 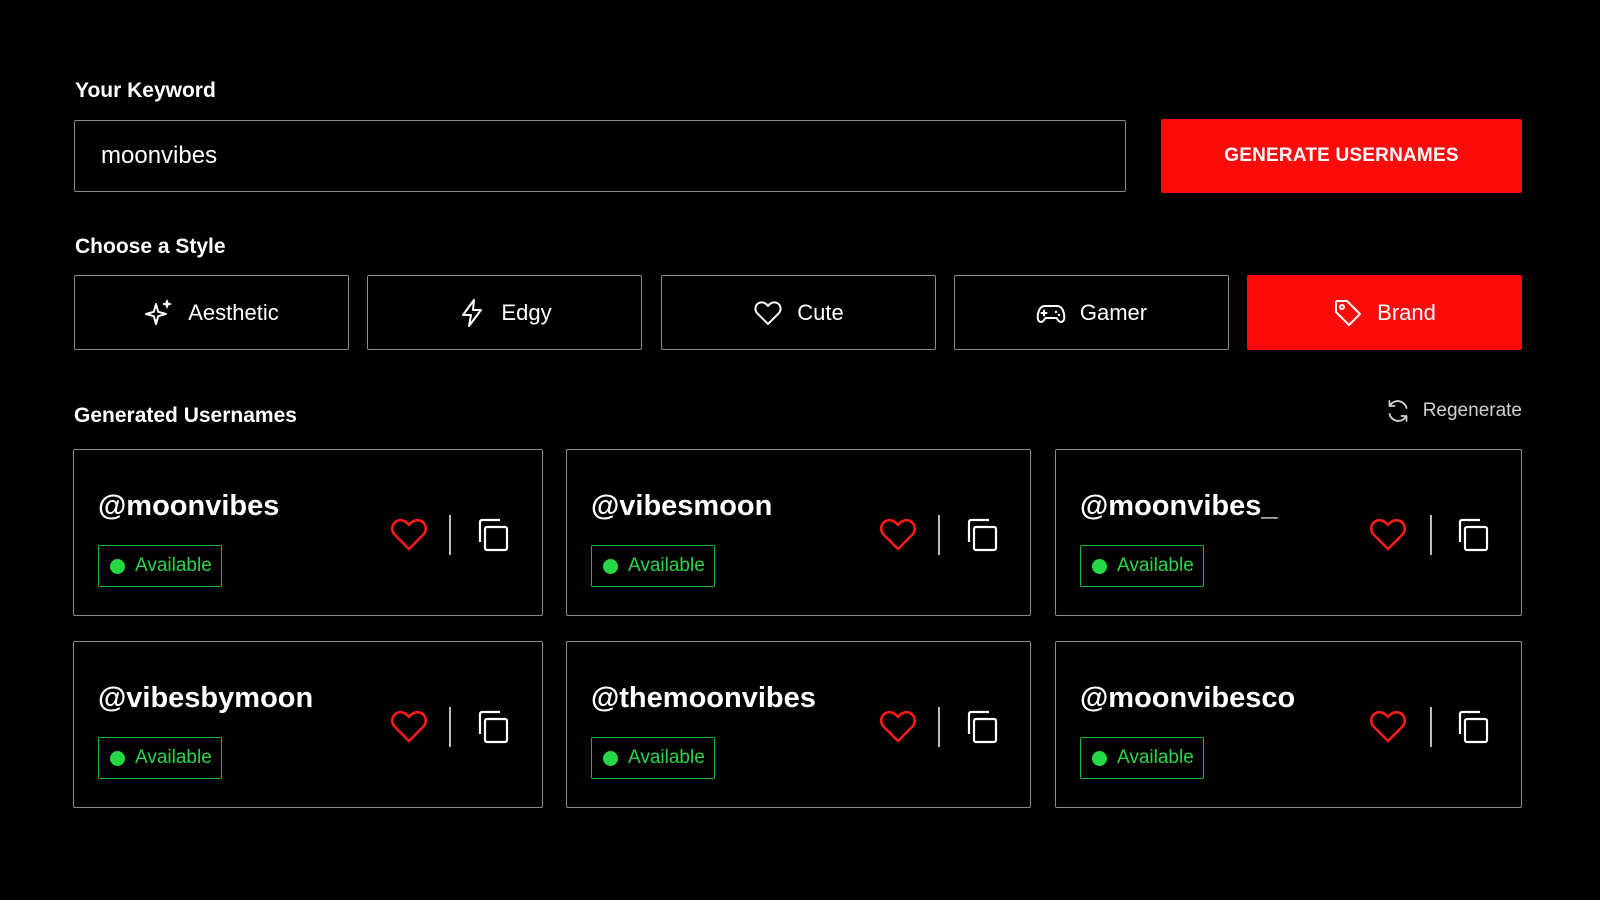 I want to click on username-text: @vibesmoon, so click(x=682, y=506).